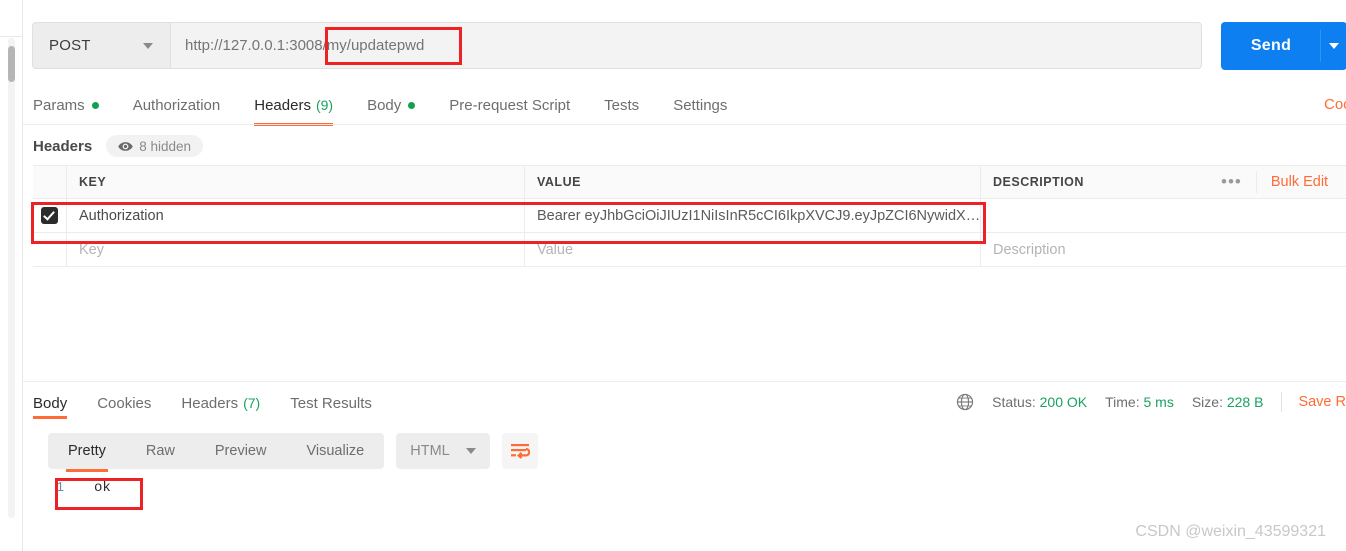 This screenshot has width=1346, height=551. I want to click on view-mode-label: Preview, so click(240, 451).